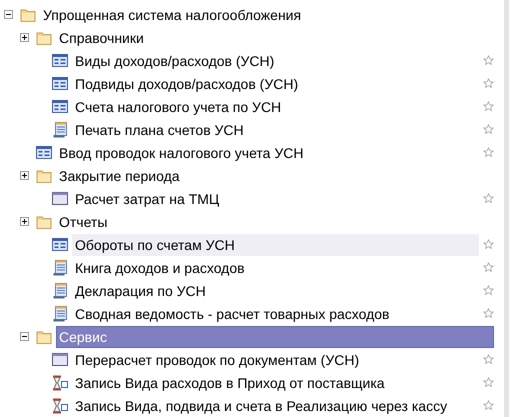 This screenshot has width=514, height=417. Describe the element at coordinates (275, 61) in the screenshot. I see `tree-item: Виды доходов/расходов (УСН)` at that location.